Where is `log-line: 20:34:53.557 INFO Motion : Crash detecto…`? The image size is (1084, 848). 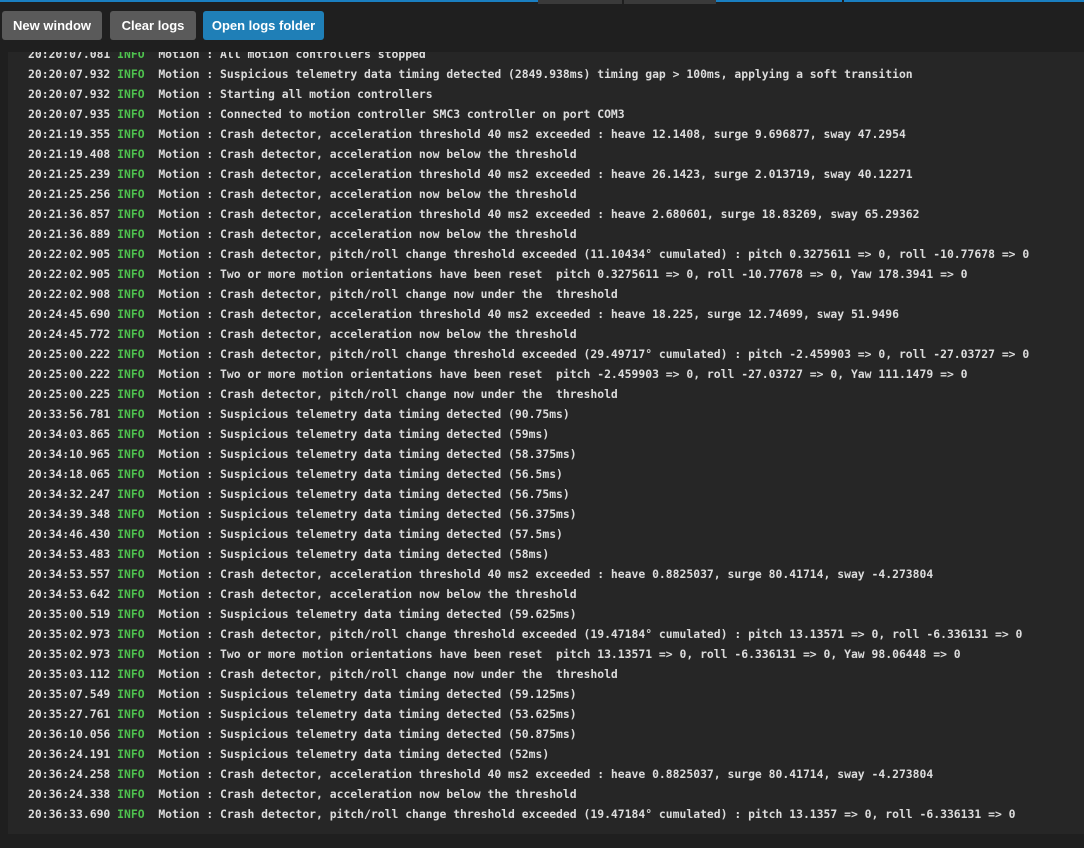
log-line: 20:34:53.557 INFO Motion : Crash detecto… is located at coordinates (528, 574).